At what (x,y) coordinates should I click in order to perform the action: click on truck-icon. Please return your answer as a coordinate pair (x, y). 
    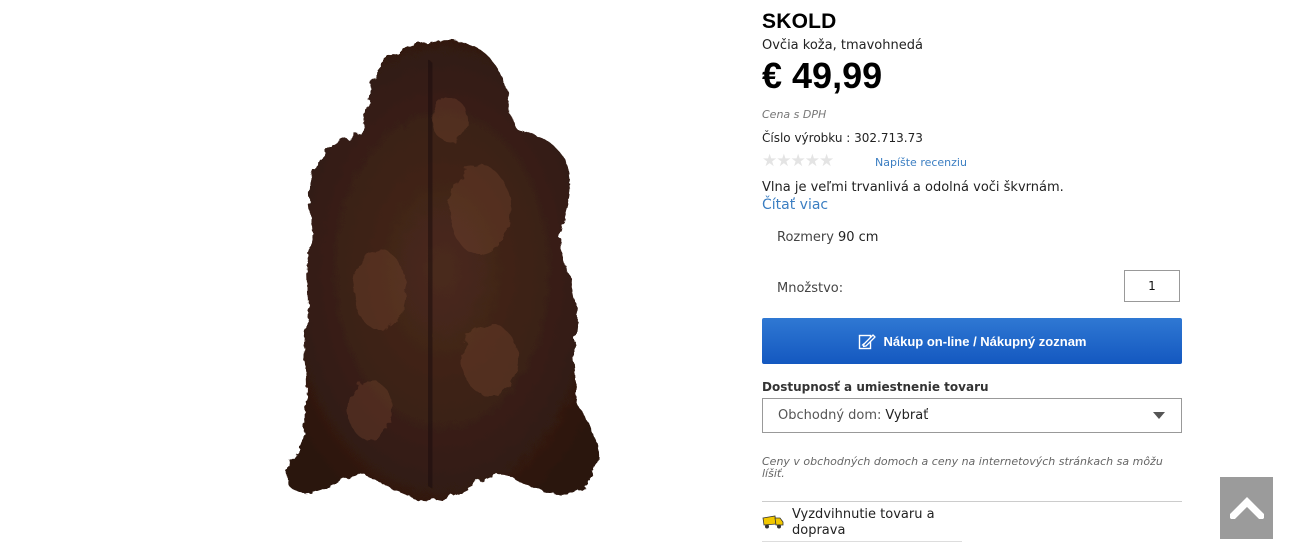
    Looking at the image, I should click on (773, 523).